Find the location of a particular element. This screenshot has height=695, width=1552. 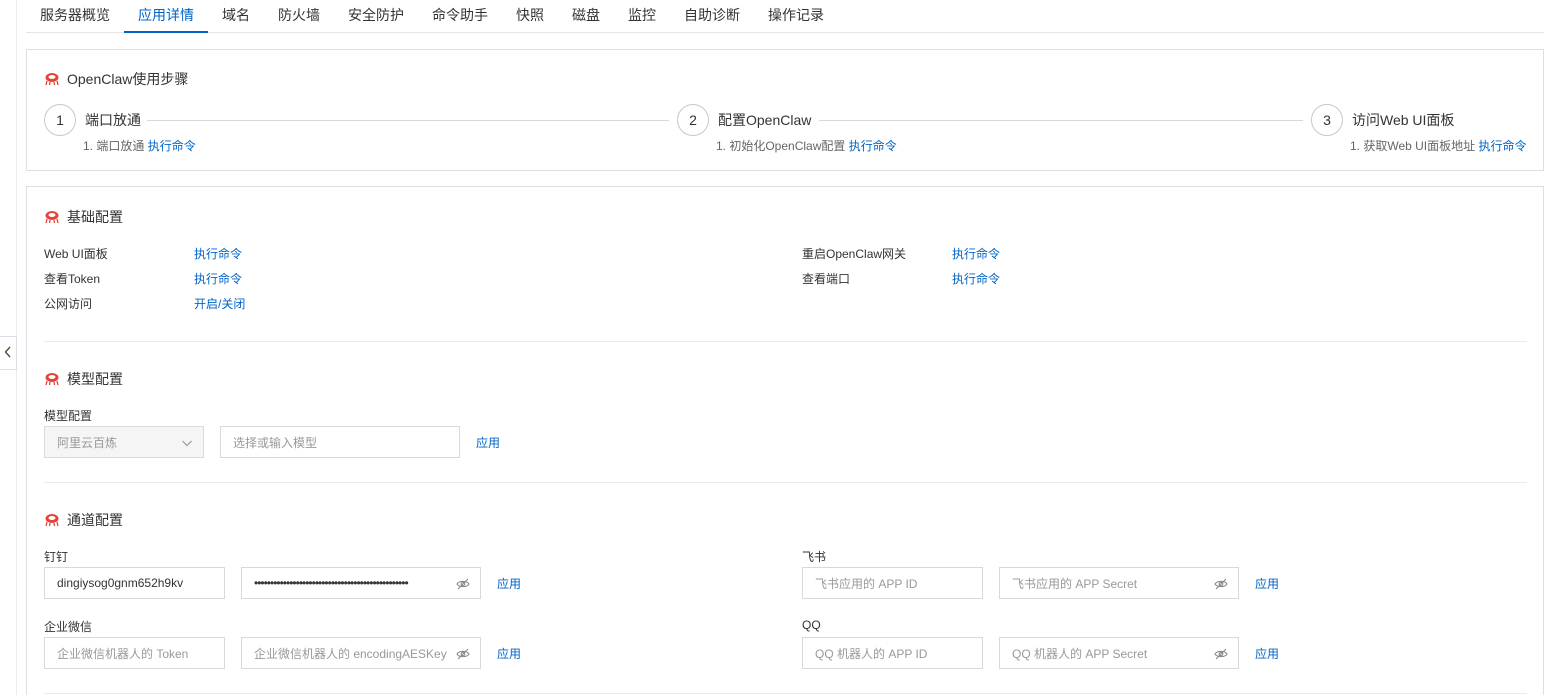

step-1: 1 端口放通 is located at coordinates (92, 120).